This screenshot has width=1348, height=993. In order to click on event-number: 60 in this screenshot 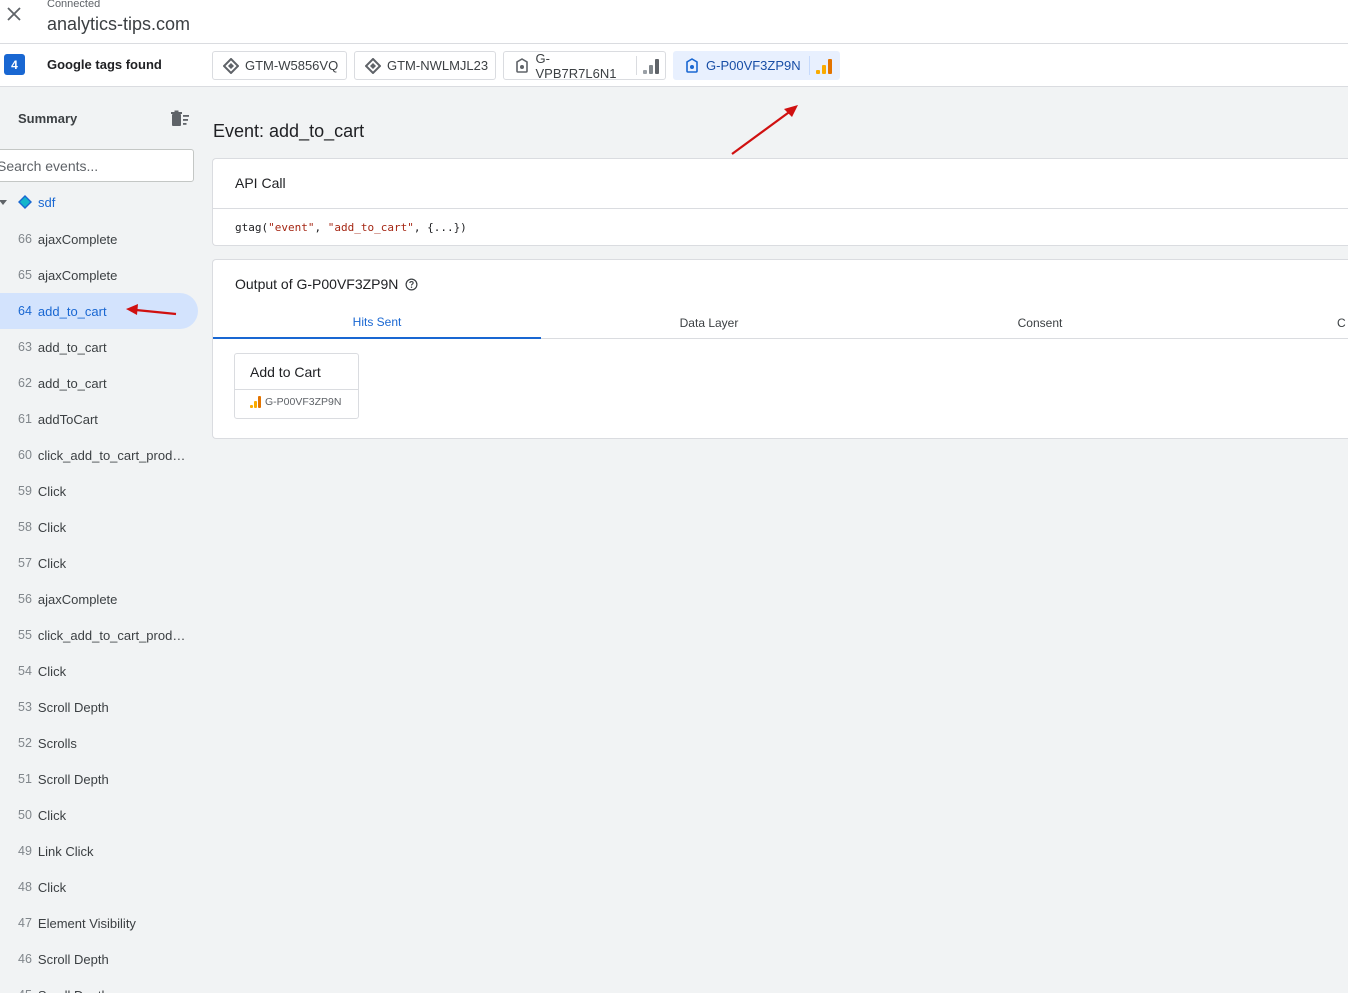, I will do `click(25, 455)`.